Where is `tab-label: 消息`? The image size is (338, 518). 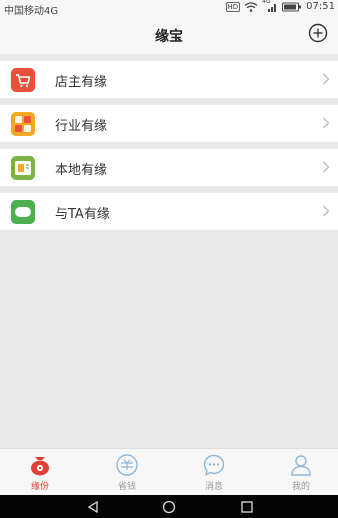
tab-label: 消息 is located at coordinates (213, 487).